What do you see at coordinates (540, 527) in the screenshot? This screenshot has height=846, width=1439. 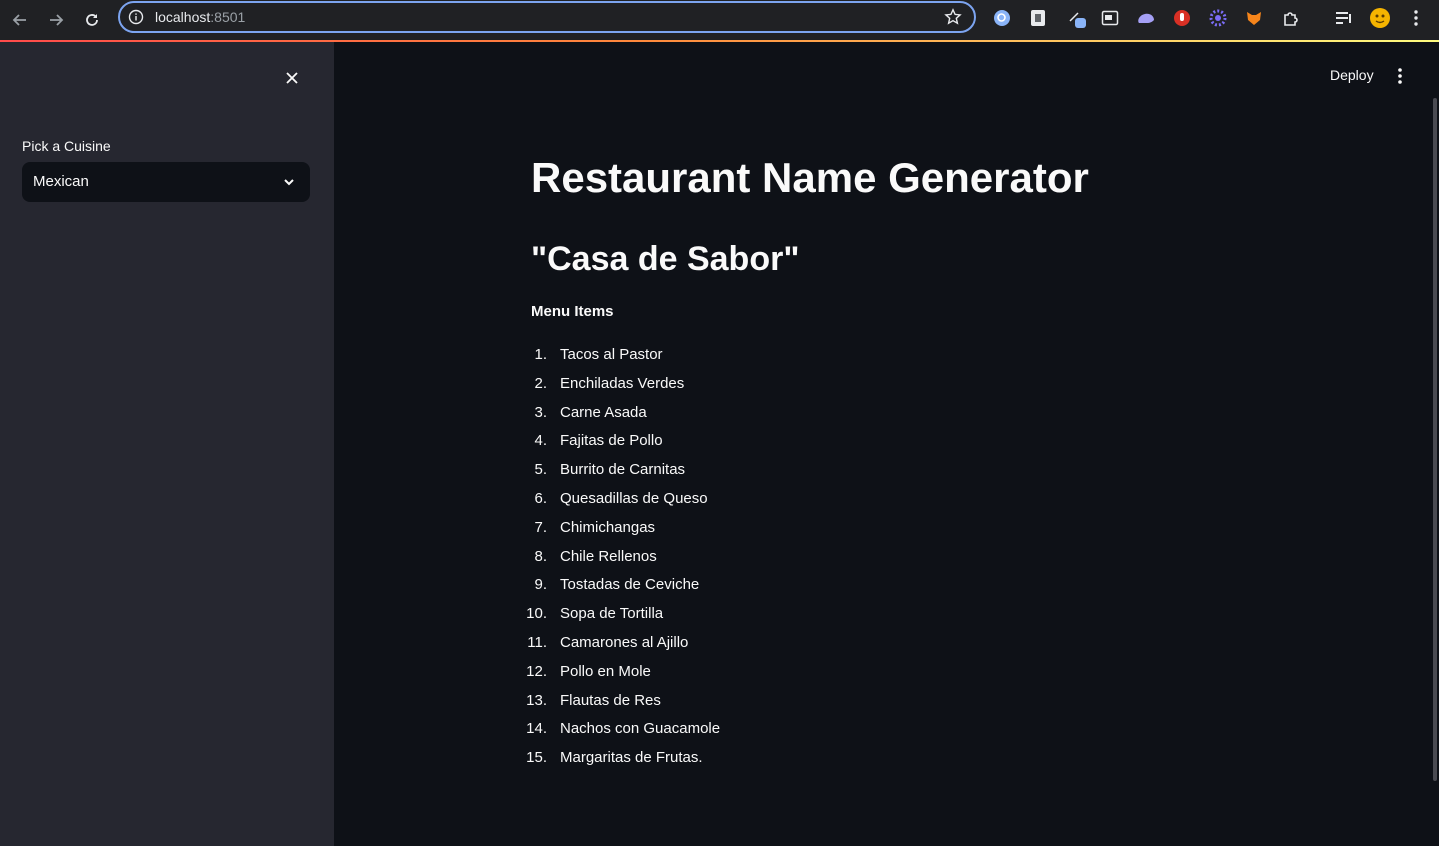 I see `item-number: 7.` at bounding box center [540, 527].